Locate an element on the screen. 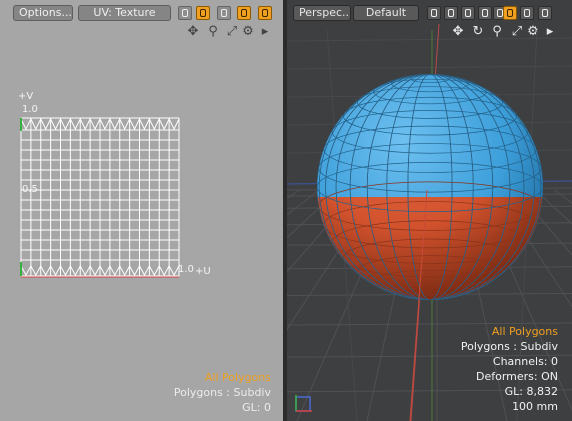 The image size is (572, 421). vp-hud-selection: All Polygons is located at coordinates (524, 331).